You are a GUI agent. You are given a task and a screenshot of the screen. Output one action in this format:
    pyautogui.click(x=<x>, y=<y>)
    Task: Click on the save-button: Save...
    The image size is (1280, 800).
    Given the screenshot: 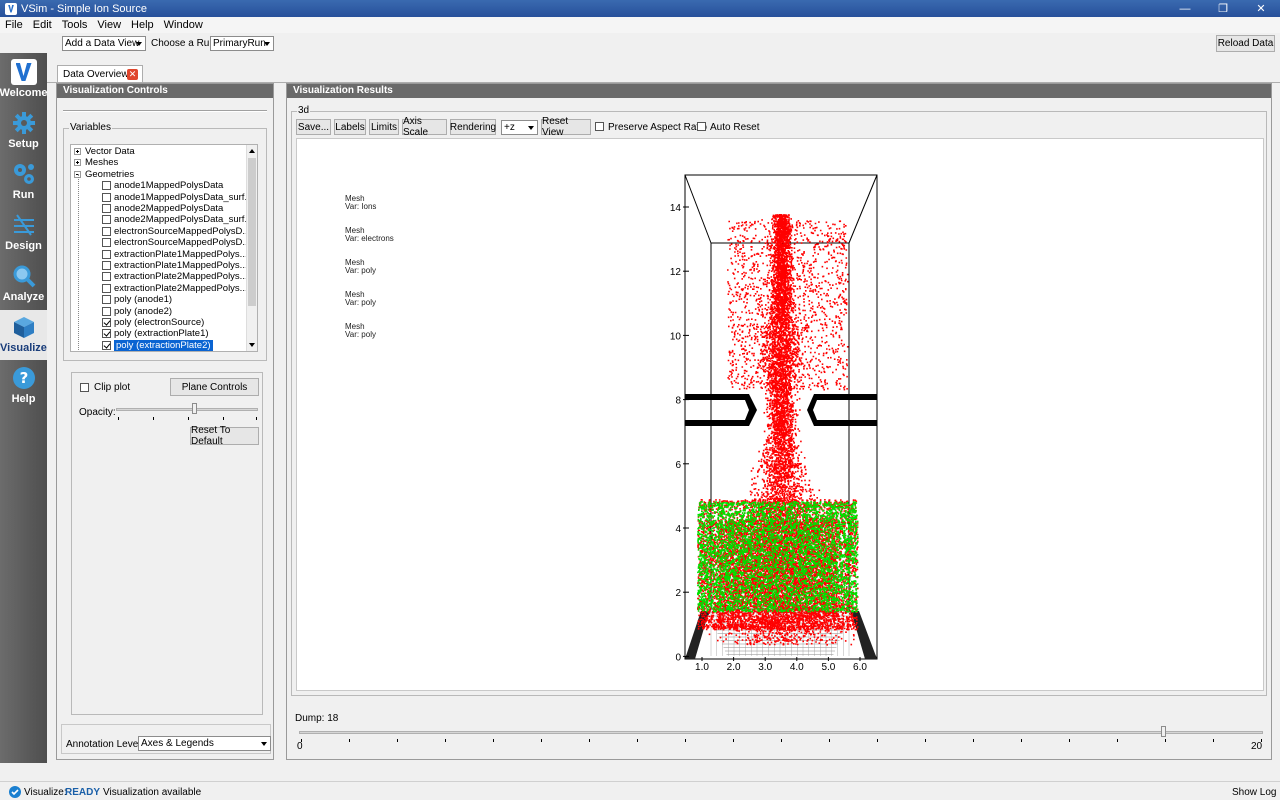 What is the action you would take?
    pyautogui.click(x=313, y=127)
    